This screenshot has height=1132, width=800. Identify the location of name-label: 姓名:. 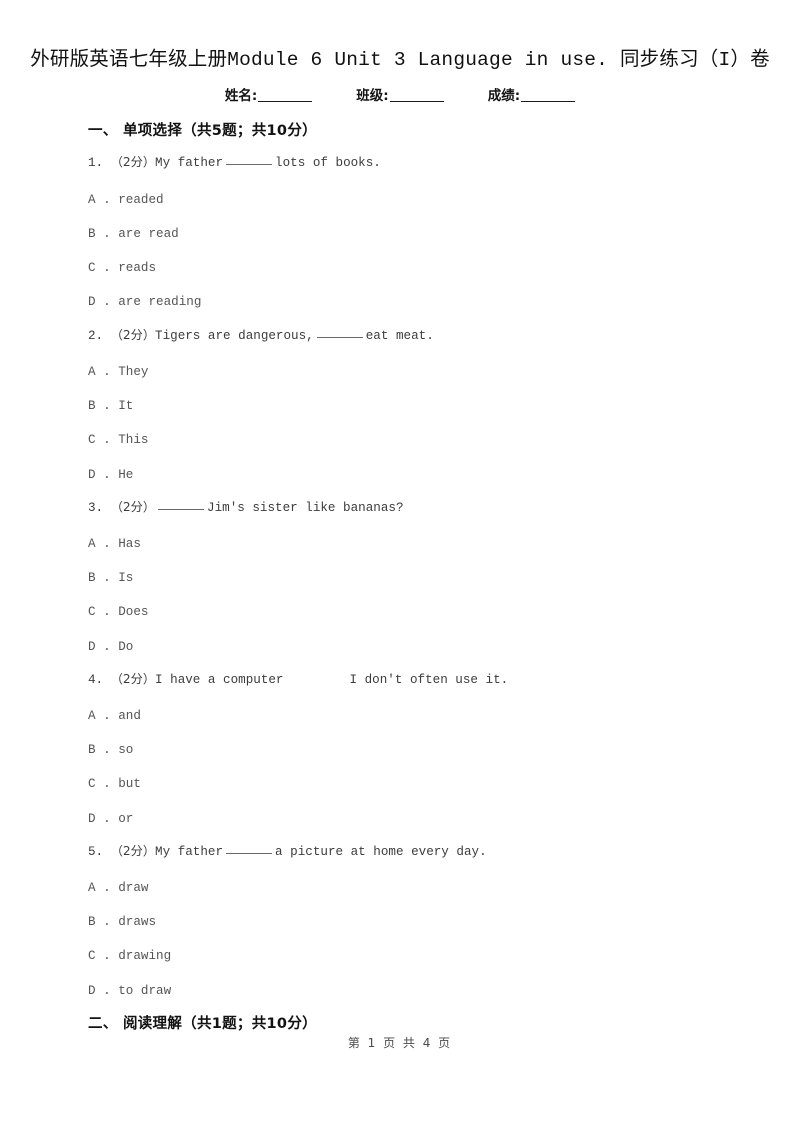
(241, 96).